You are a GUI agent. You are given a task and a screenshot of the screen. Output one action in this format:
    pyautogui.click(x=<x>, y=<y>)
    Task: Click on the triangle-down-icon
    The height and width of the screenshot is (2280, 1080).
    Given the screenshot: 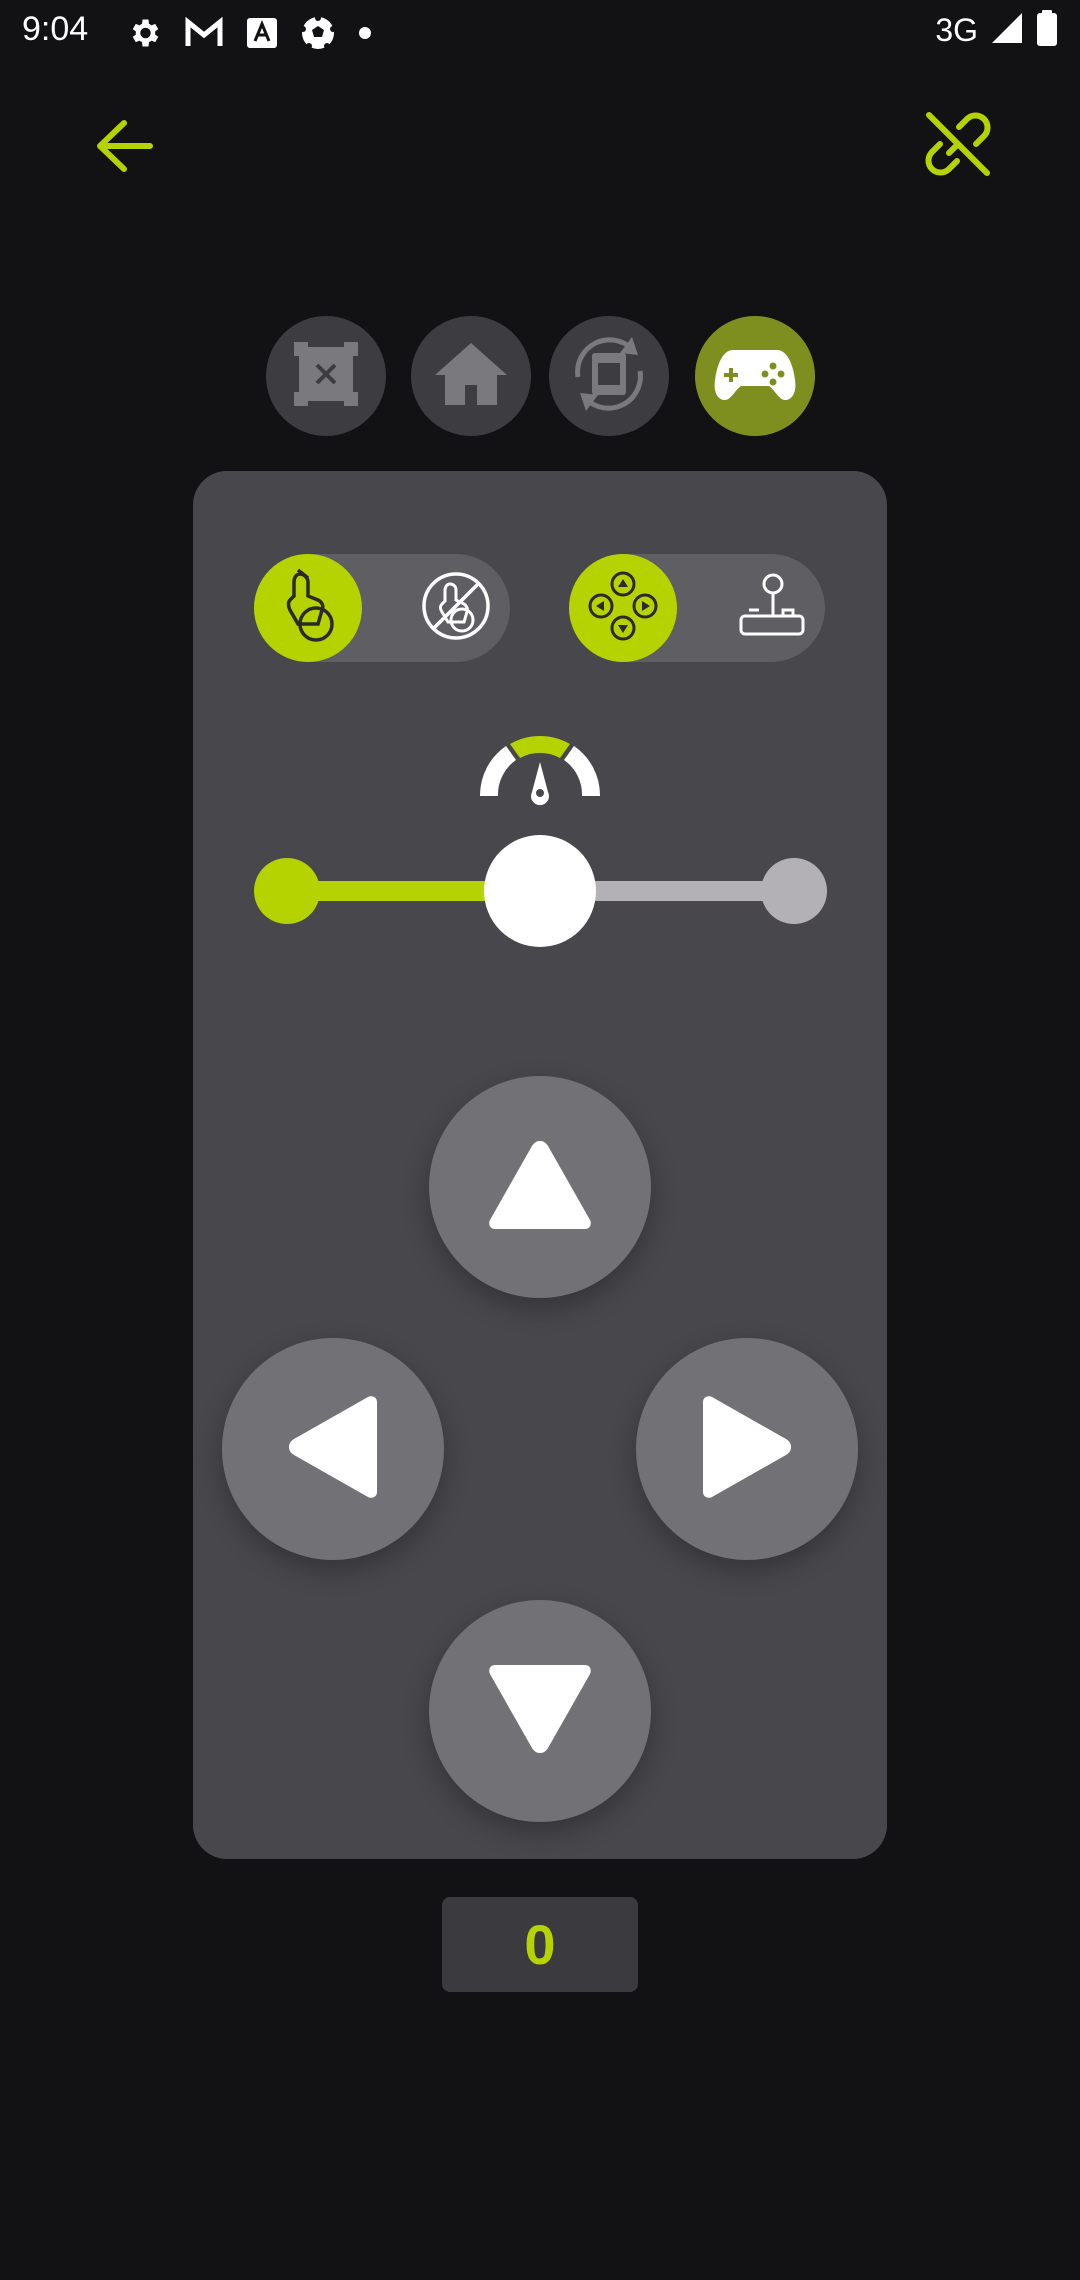 What is the action you would take?
    pyautogui.click(x=540, y=1711)
    